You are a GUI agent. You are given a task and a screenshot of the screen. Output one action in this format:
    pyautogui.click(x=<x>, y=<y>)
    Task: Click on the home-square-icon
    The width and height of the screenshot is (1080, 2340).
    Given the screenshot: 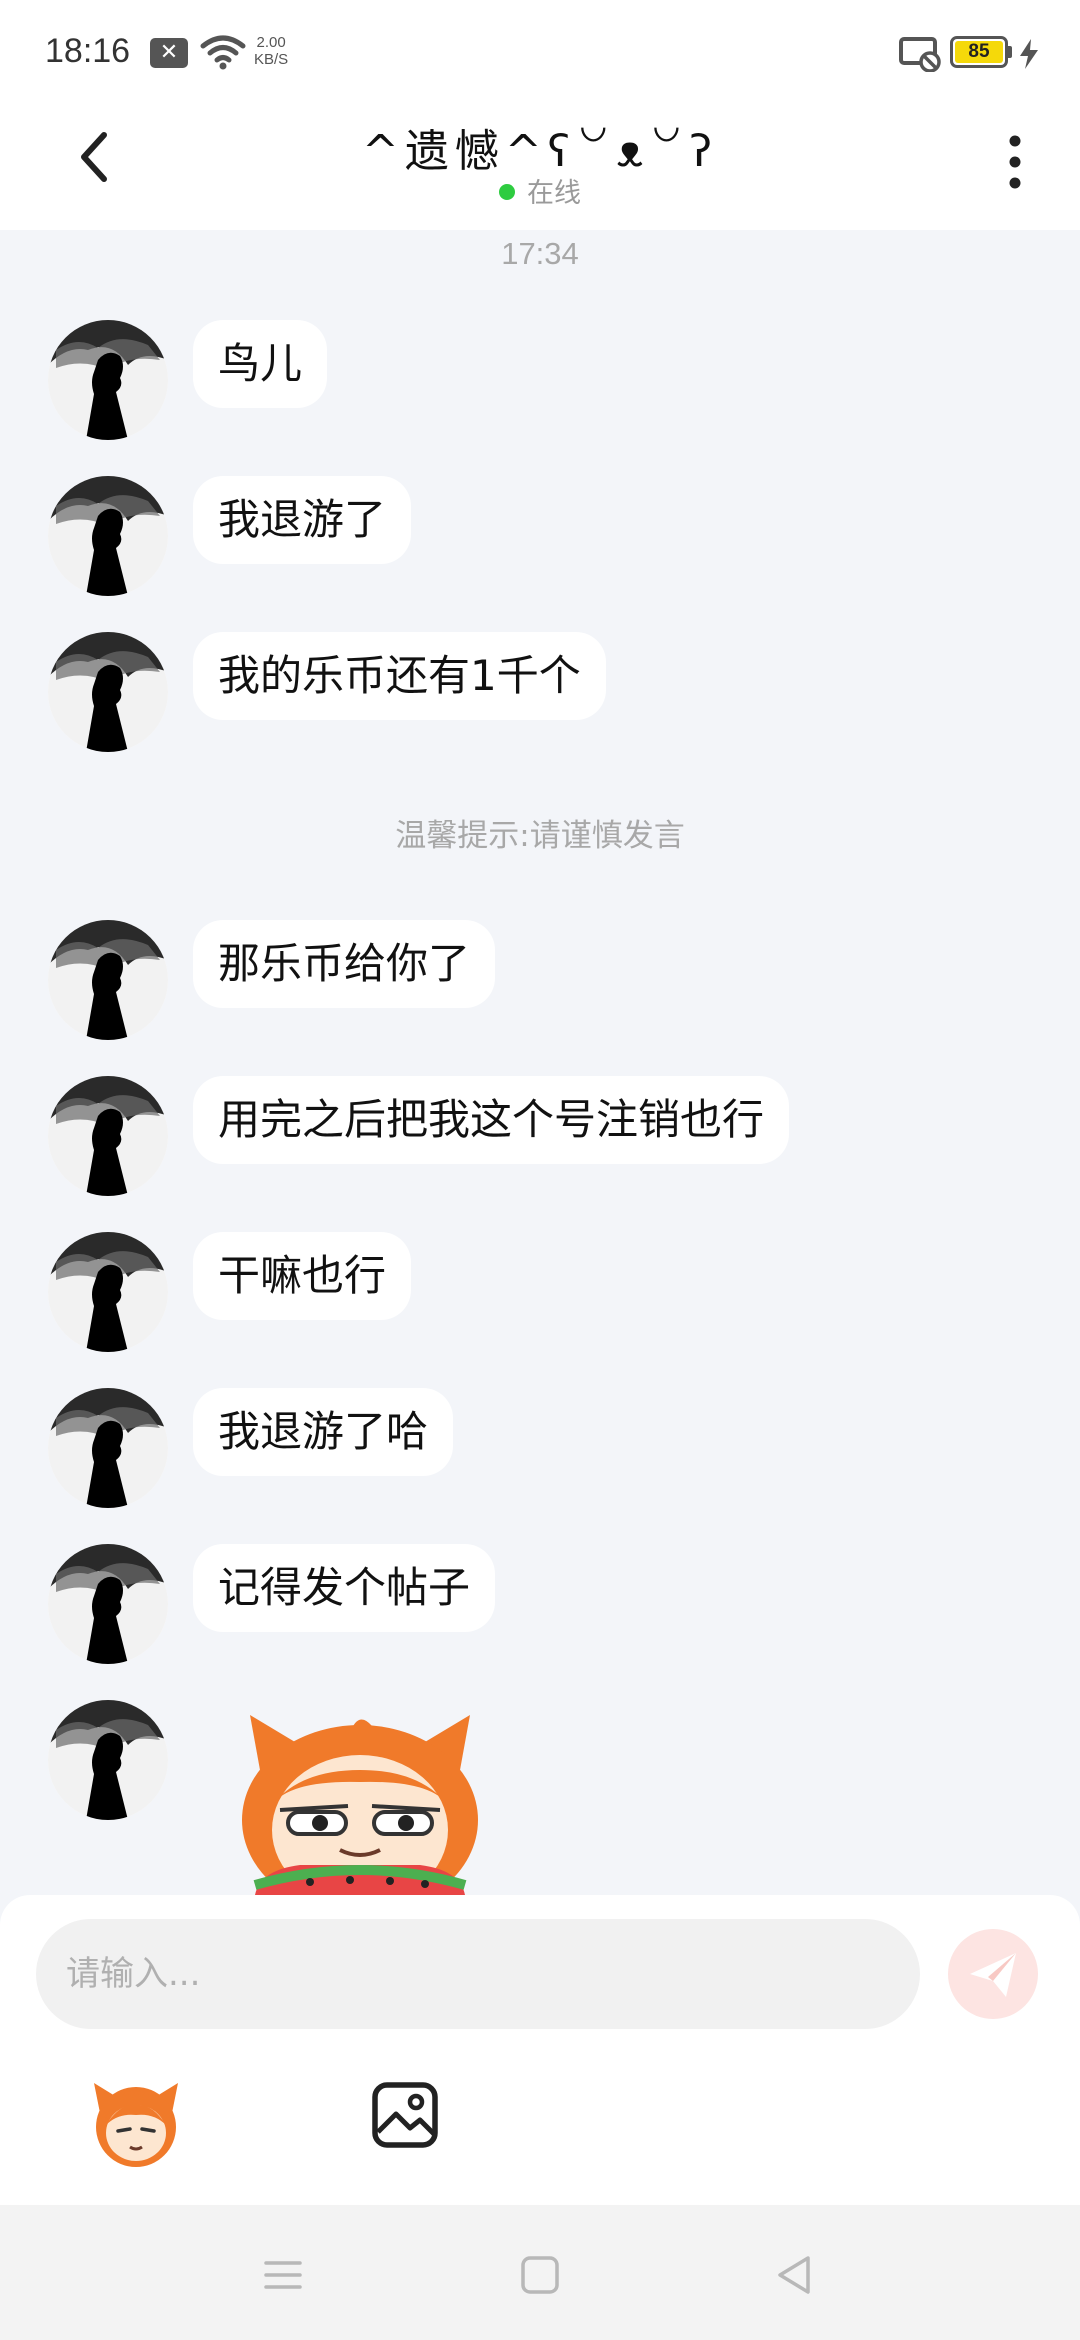 What is the action you would take?
    pyautogui.click(x=540, y=2275)
    